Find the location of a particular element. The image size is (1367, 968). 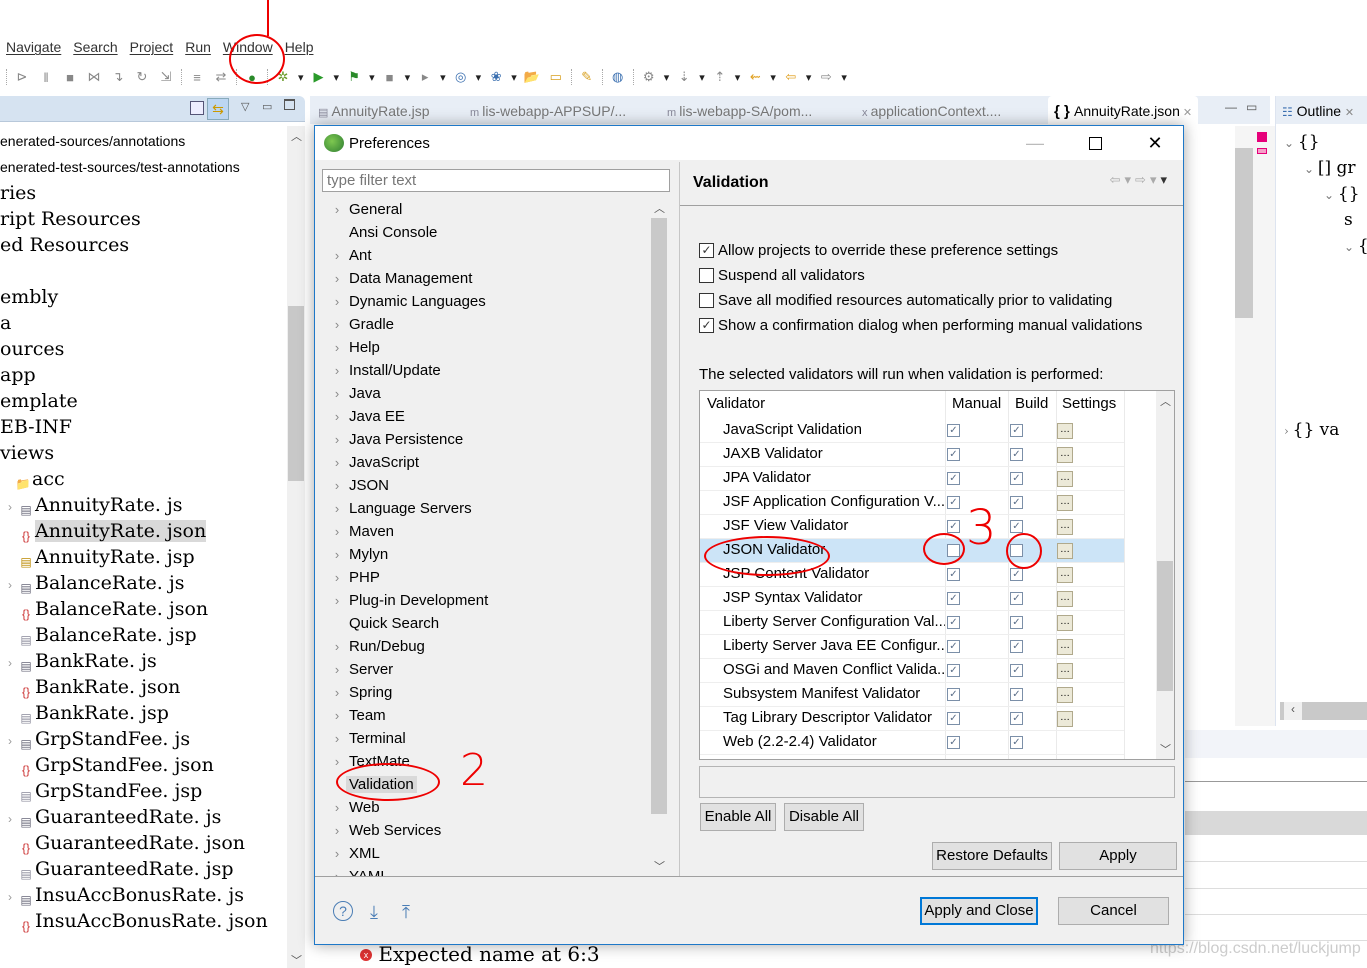

project-tree-item: ed Resources is located at coordinates (64, 245).